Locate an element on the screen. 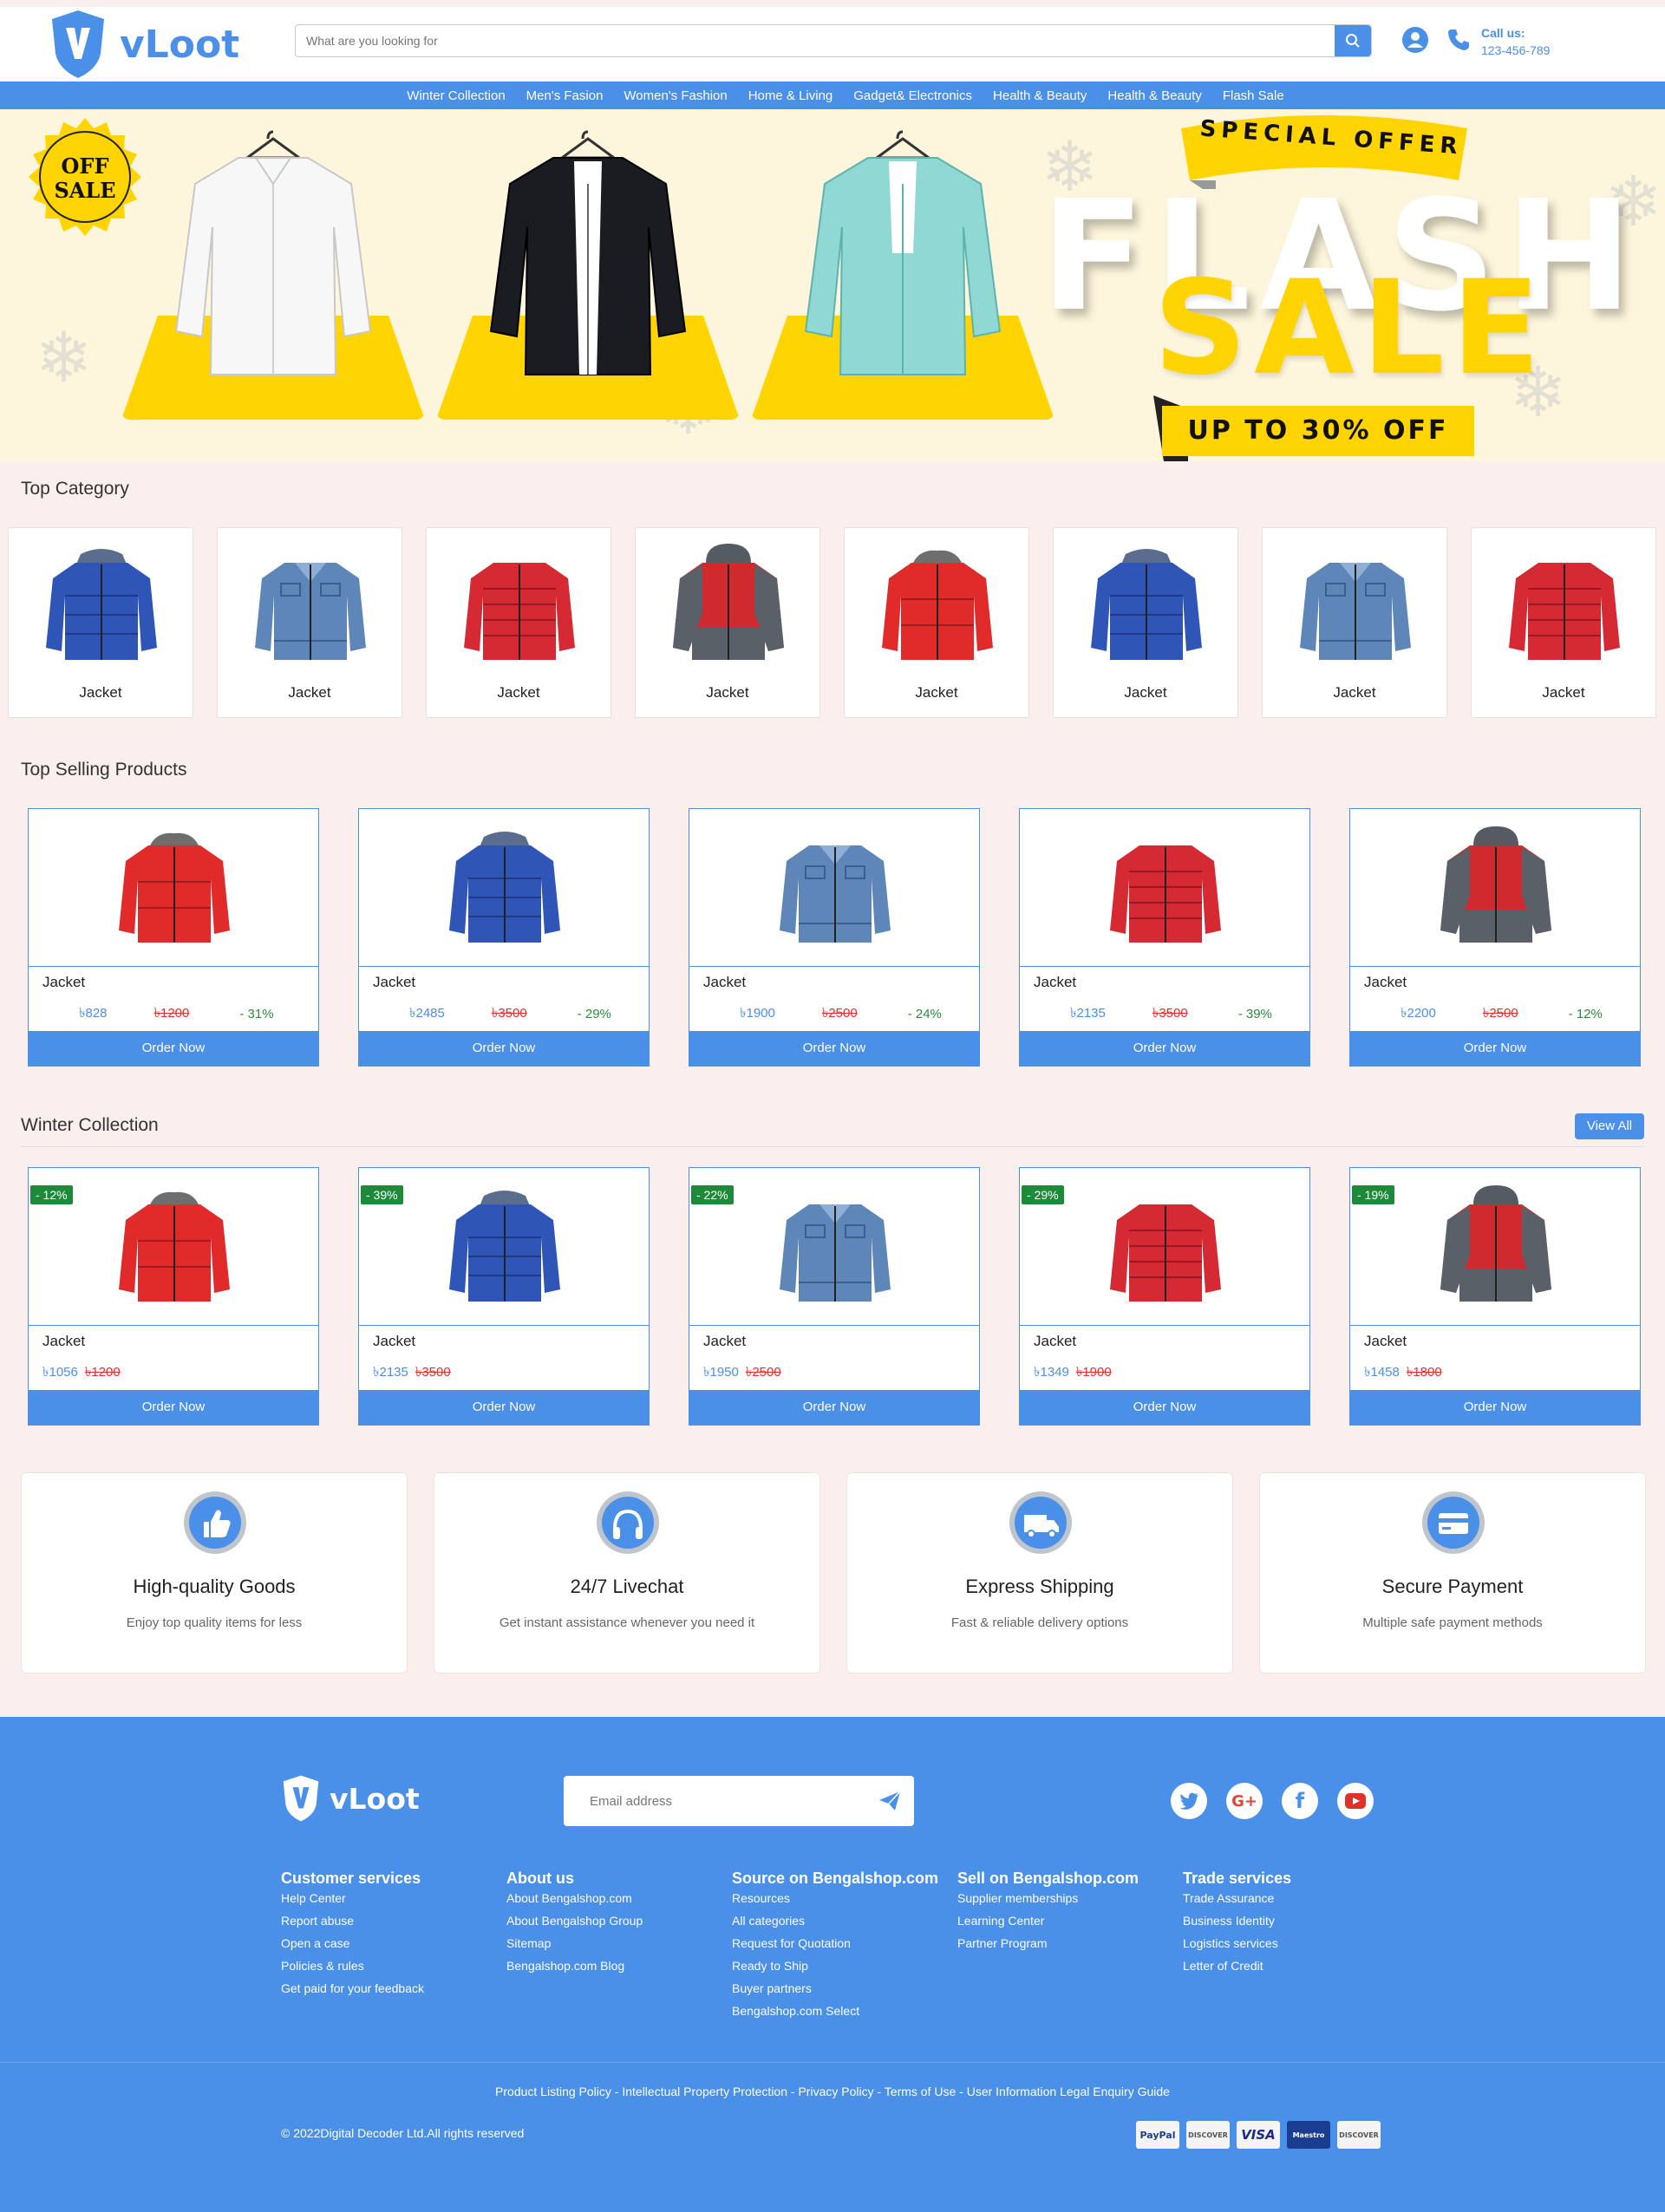  product-card: - 29% Jacket ৳1349 ৳1900 Order Now is located at coordinates (1164, 1296).